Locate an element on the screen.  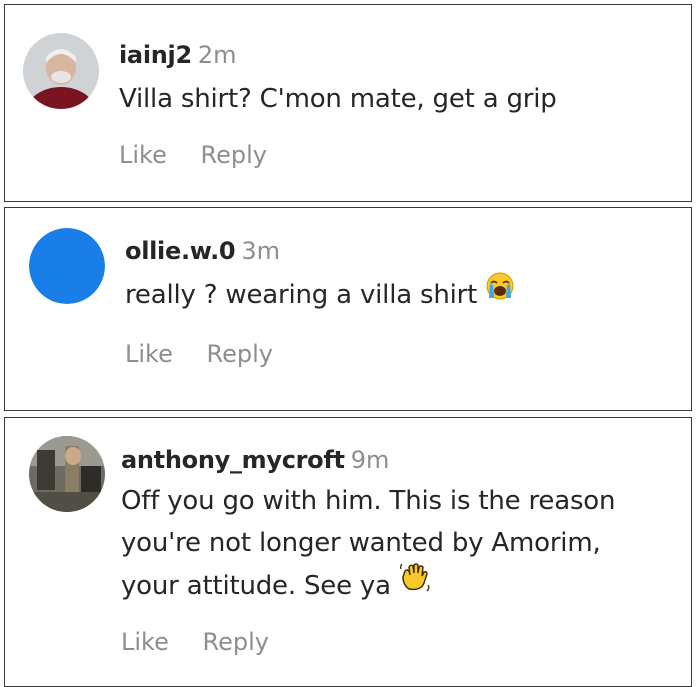
comment-text: really ? wearing a villa shirt is located at coordinates (320, 294).